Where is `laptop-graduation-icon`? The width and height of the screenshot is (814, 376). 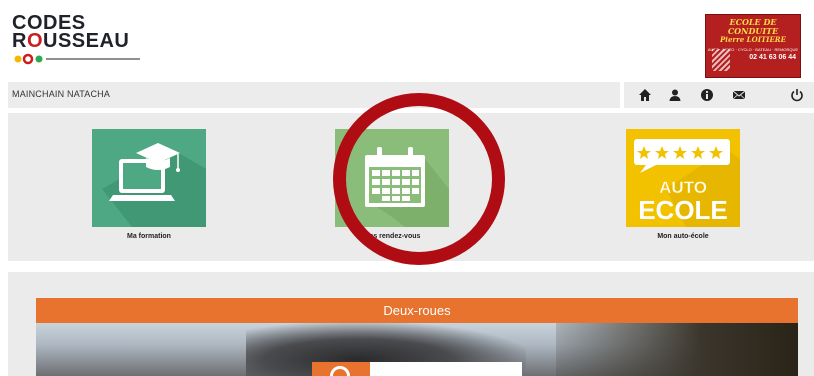 laptop-graduation-icon is located at coordinates (154, 185).